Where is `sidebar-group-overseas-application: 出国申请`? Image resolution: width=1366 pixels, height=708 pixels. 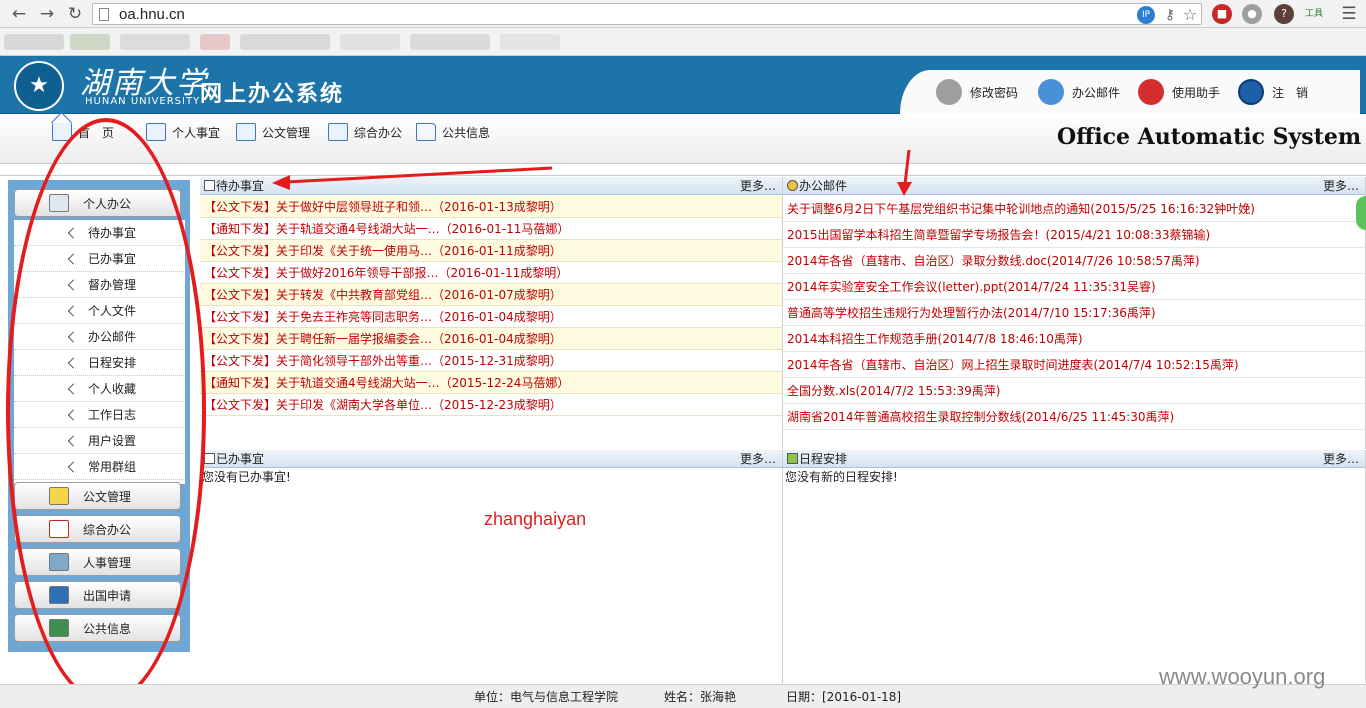 sidebar-group-overseas-application: 出国申请 is located at coordinates (97, 595).